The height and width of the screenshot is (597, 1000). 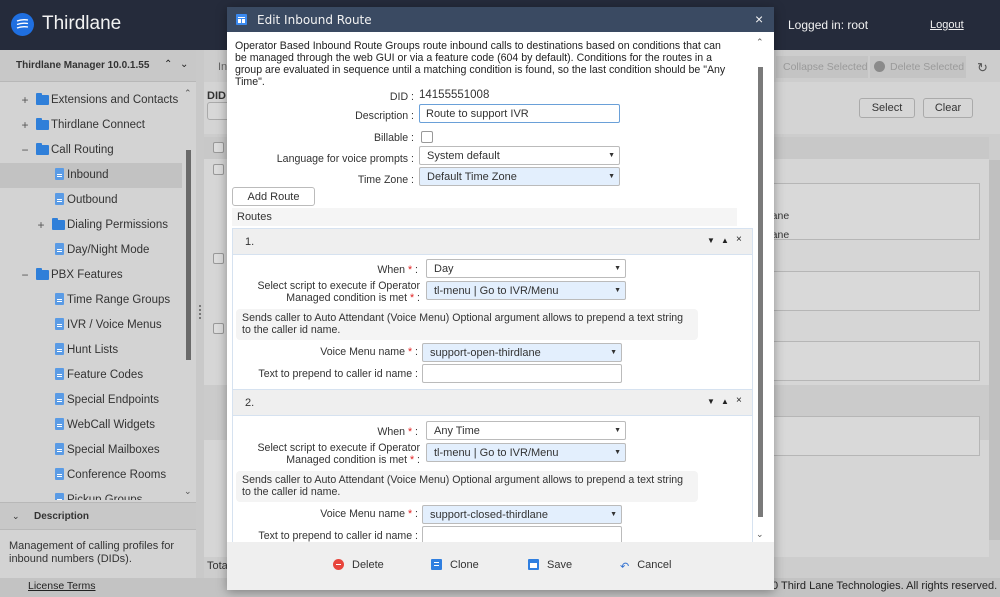 What do you see at coordinates (500, 19) in the screenshot?
I see `dialog-title-bar: Edit Inbound Route ×` at bounding box center [500, 19].